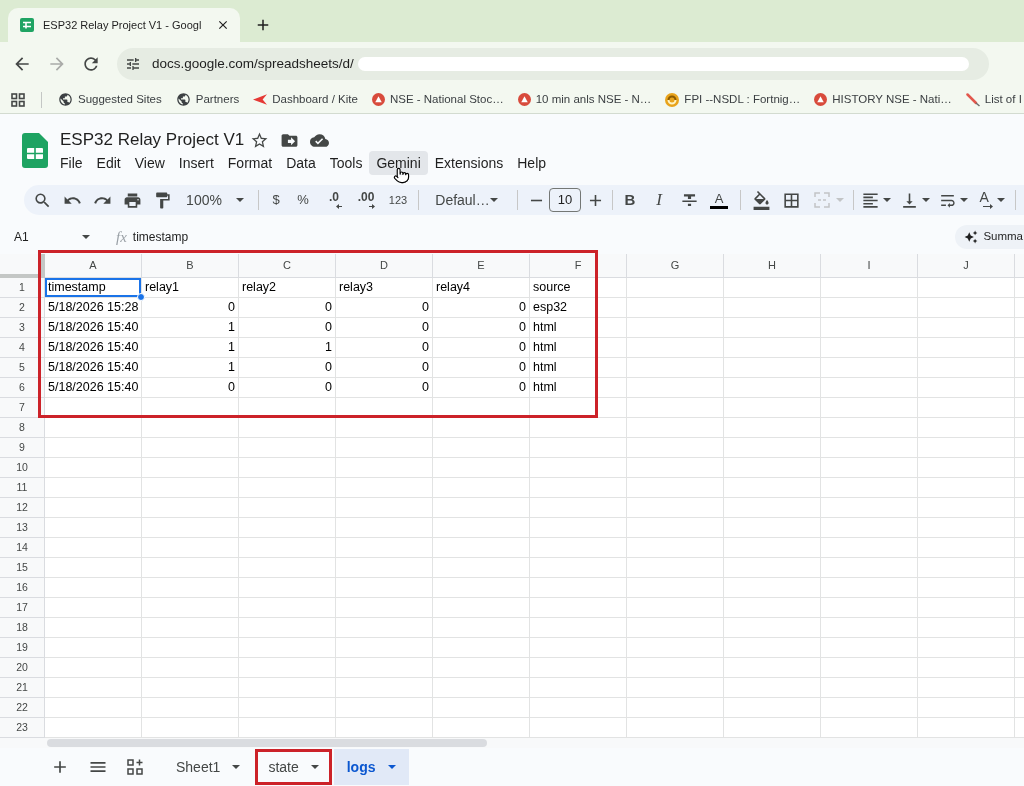  What do you see at coordinates (22, 608) in the screenshot?
I see `row-header: 17` at bounding box center [22, 608].